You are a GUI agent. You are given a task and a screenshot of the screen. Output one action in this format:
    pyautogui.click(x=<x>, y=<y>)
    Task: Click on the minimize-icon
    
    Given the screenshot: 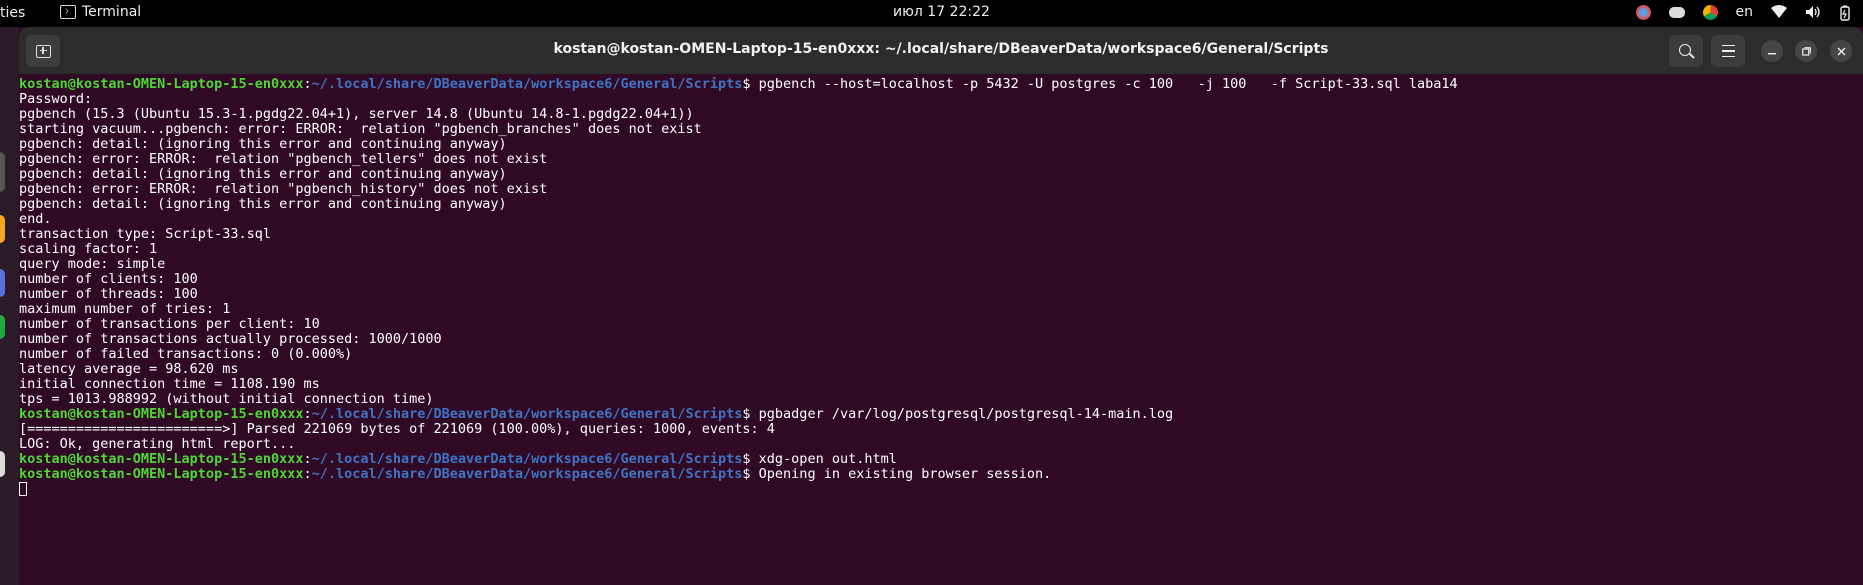 What is the action you would take?
    pyautogui.click(x=1772, y=54)
    